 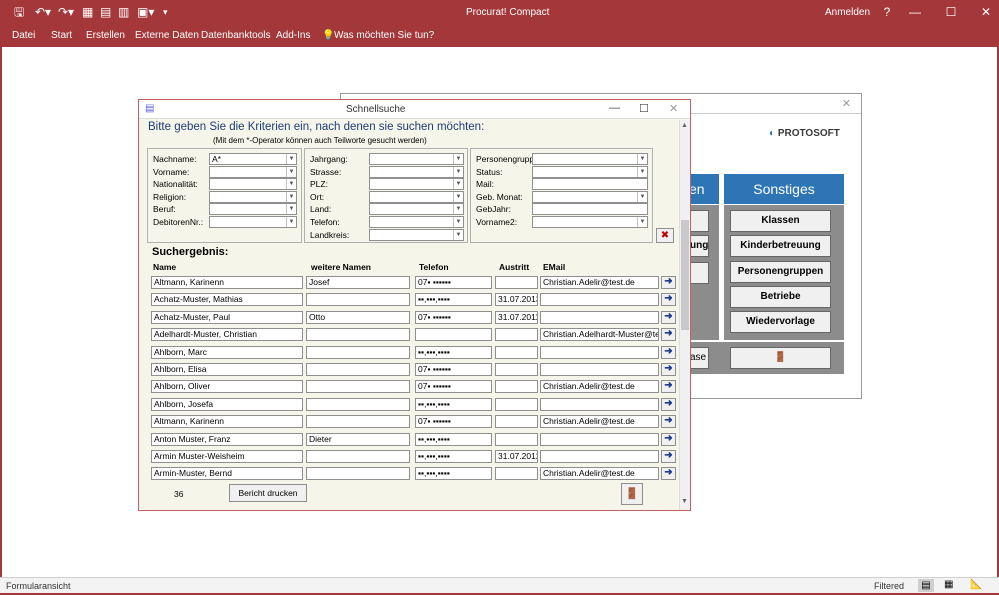 What do you see at coordinates (684, 501) in the screenshot?
I see `scroll-down-icon: ▼` at bounding box center [684, 501].